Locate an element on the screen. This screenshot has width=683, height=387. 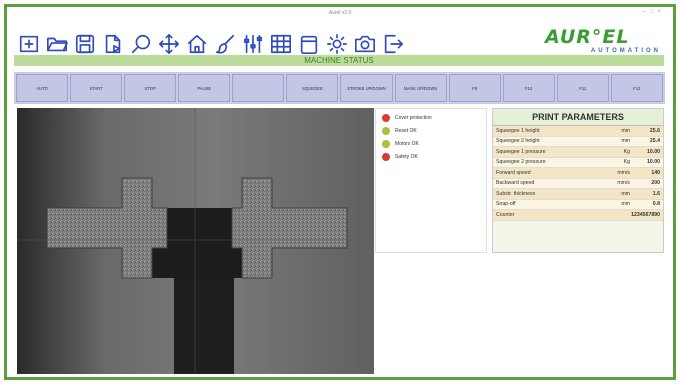
grid-icon is located at coordinates (281, 44).